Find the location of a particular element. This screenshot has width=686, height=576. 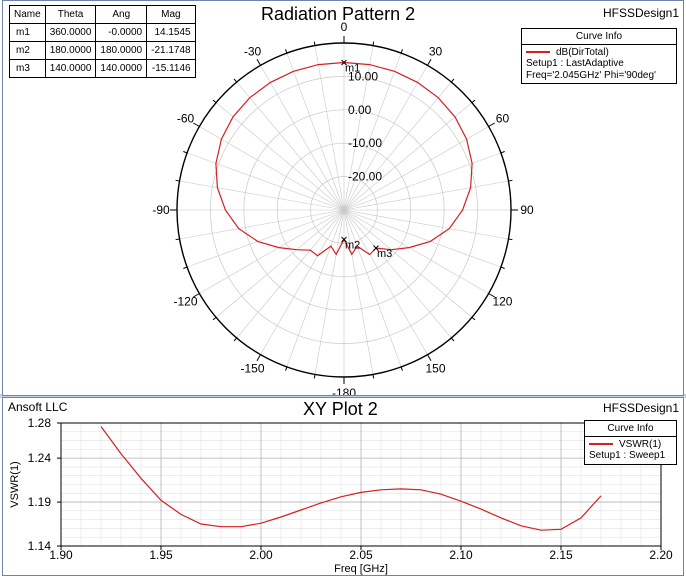

angle-tick-label: 60 is located at coordinates (503, 119).